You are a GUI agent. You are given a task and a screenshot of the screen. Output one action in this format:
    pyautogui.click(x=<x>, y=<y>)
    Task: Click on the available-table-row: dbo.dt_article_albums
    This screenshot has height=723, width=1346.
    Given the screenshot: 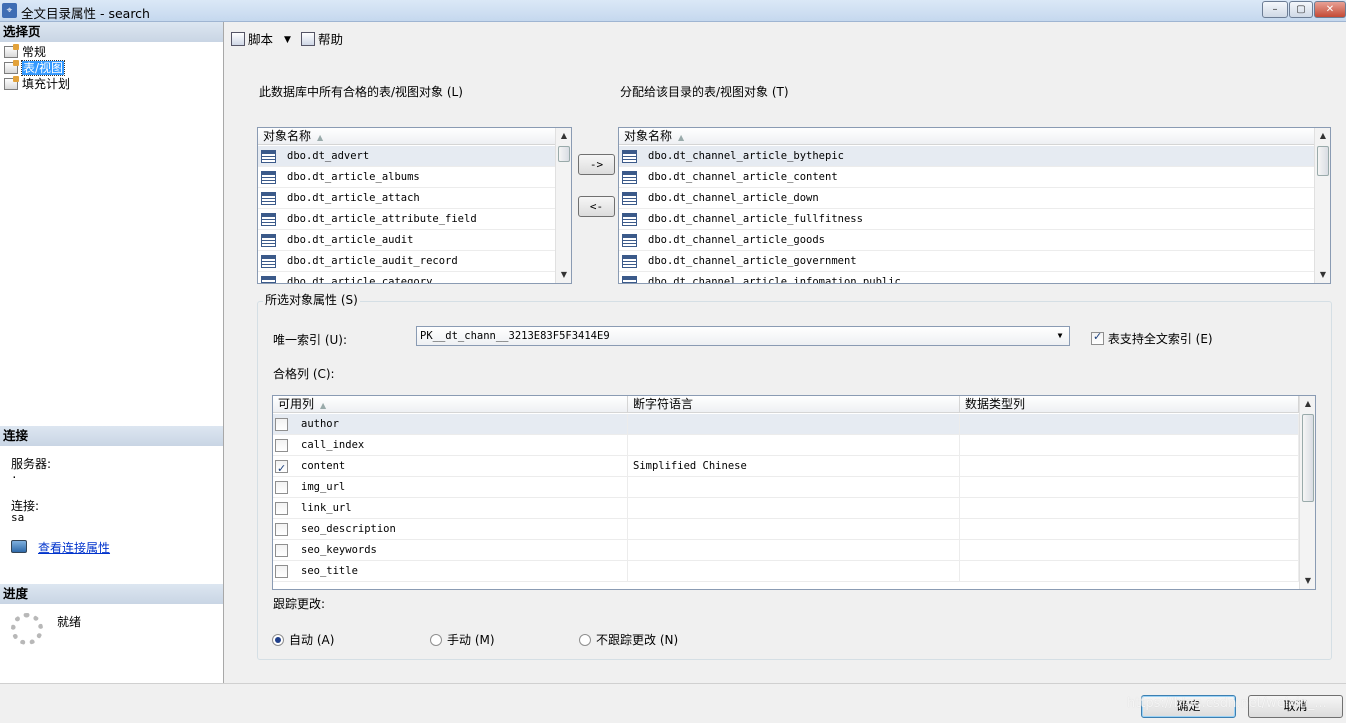 What is the action you would take?
    pyautogui.click(x=406, y=177)
    